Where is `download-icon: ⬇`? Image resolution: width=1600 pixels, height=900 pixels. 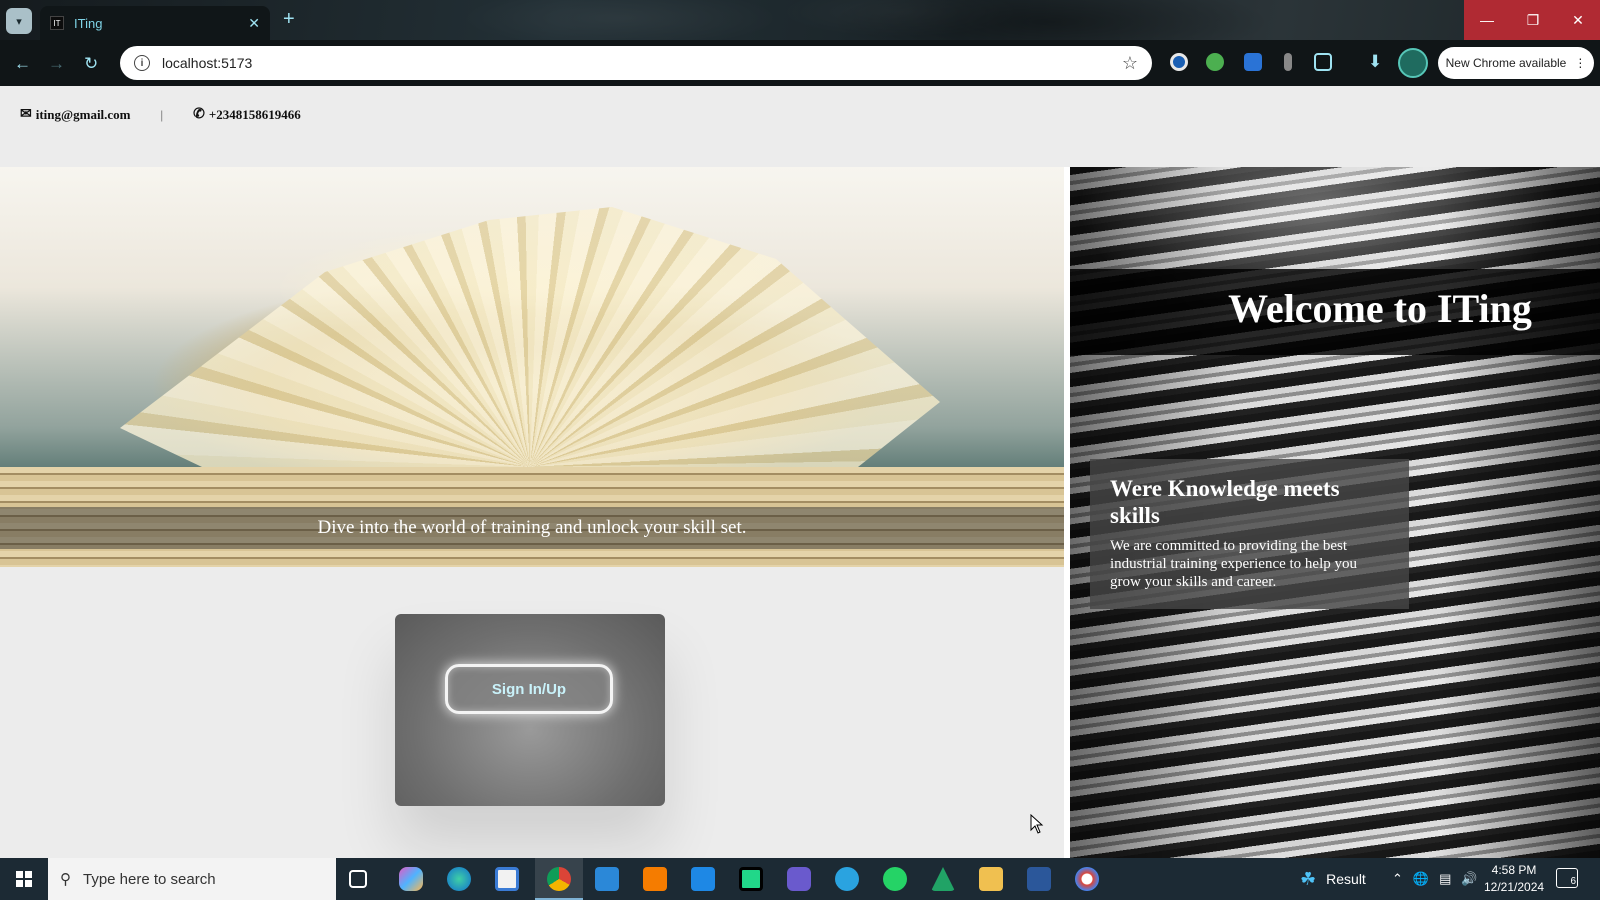 download-icon: ⬇ is located at coordinates (1375, 62).